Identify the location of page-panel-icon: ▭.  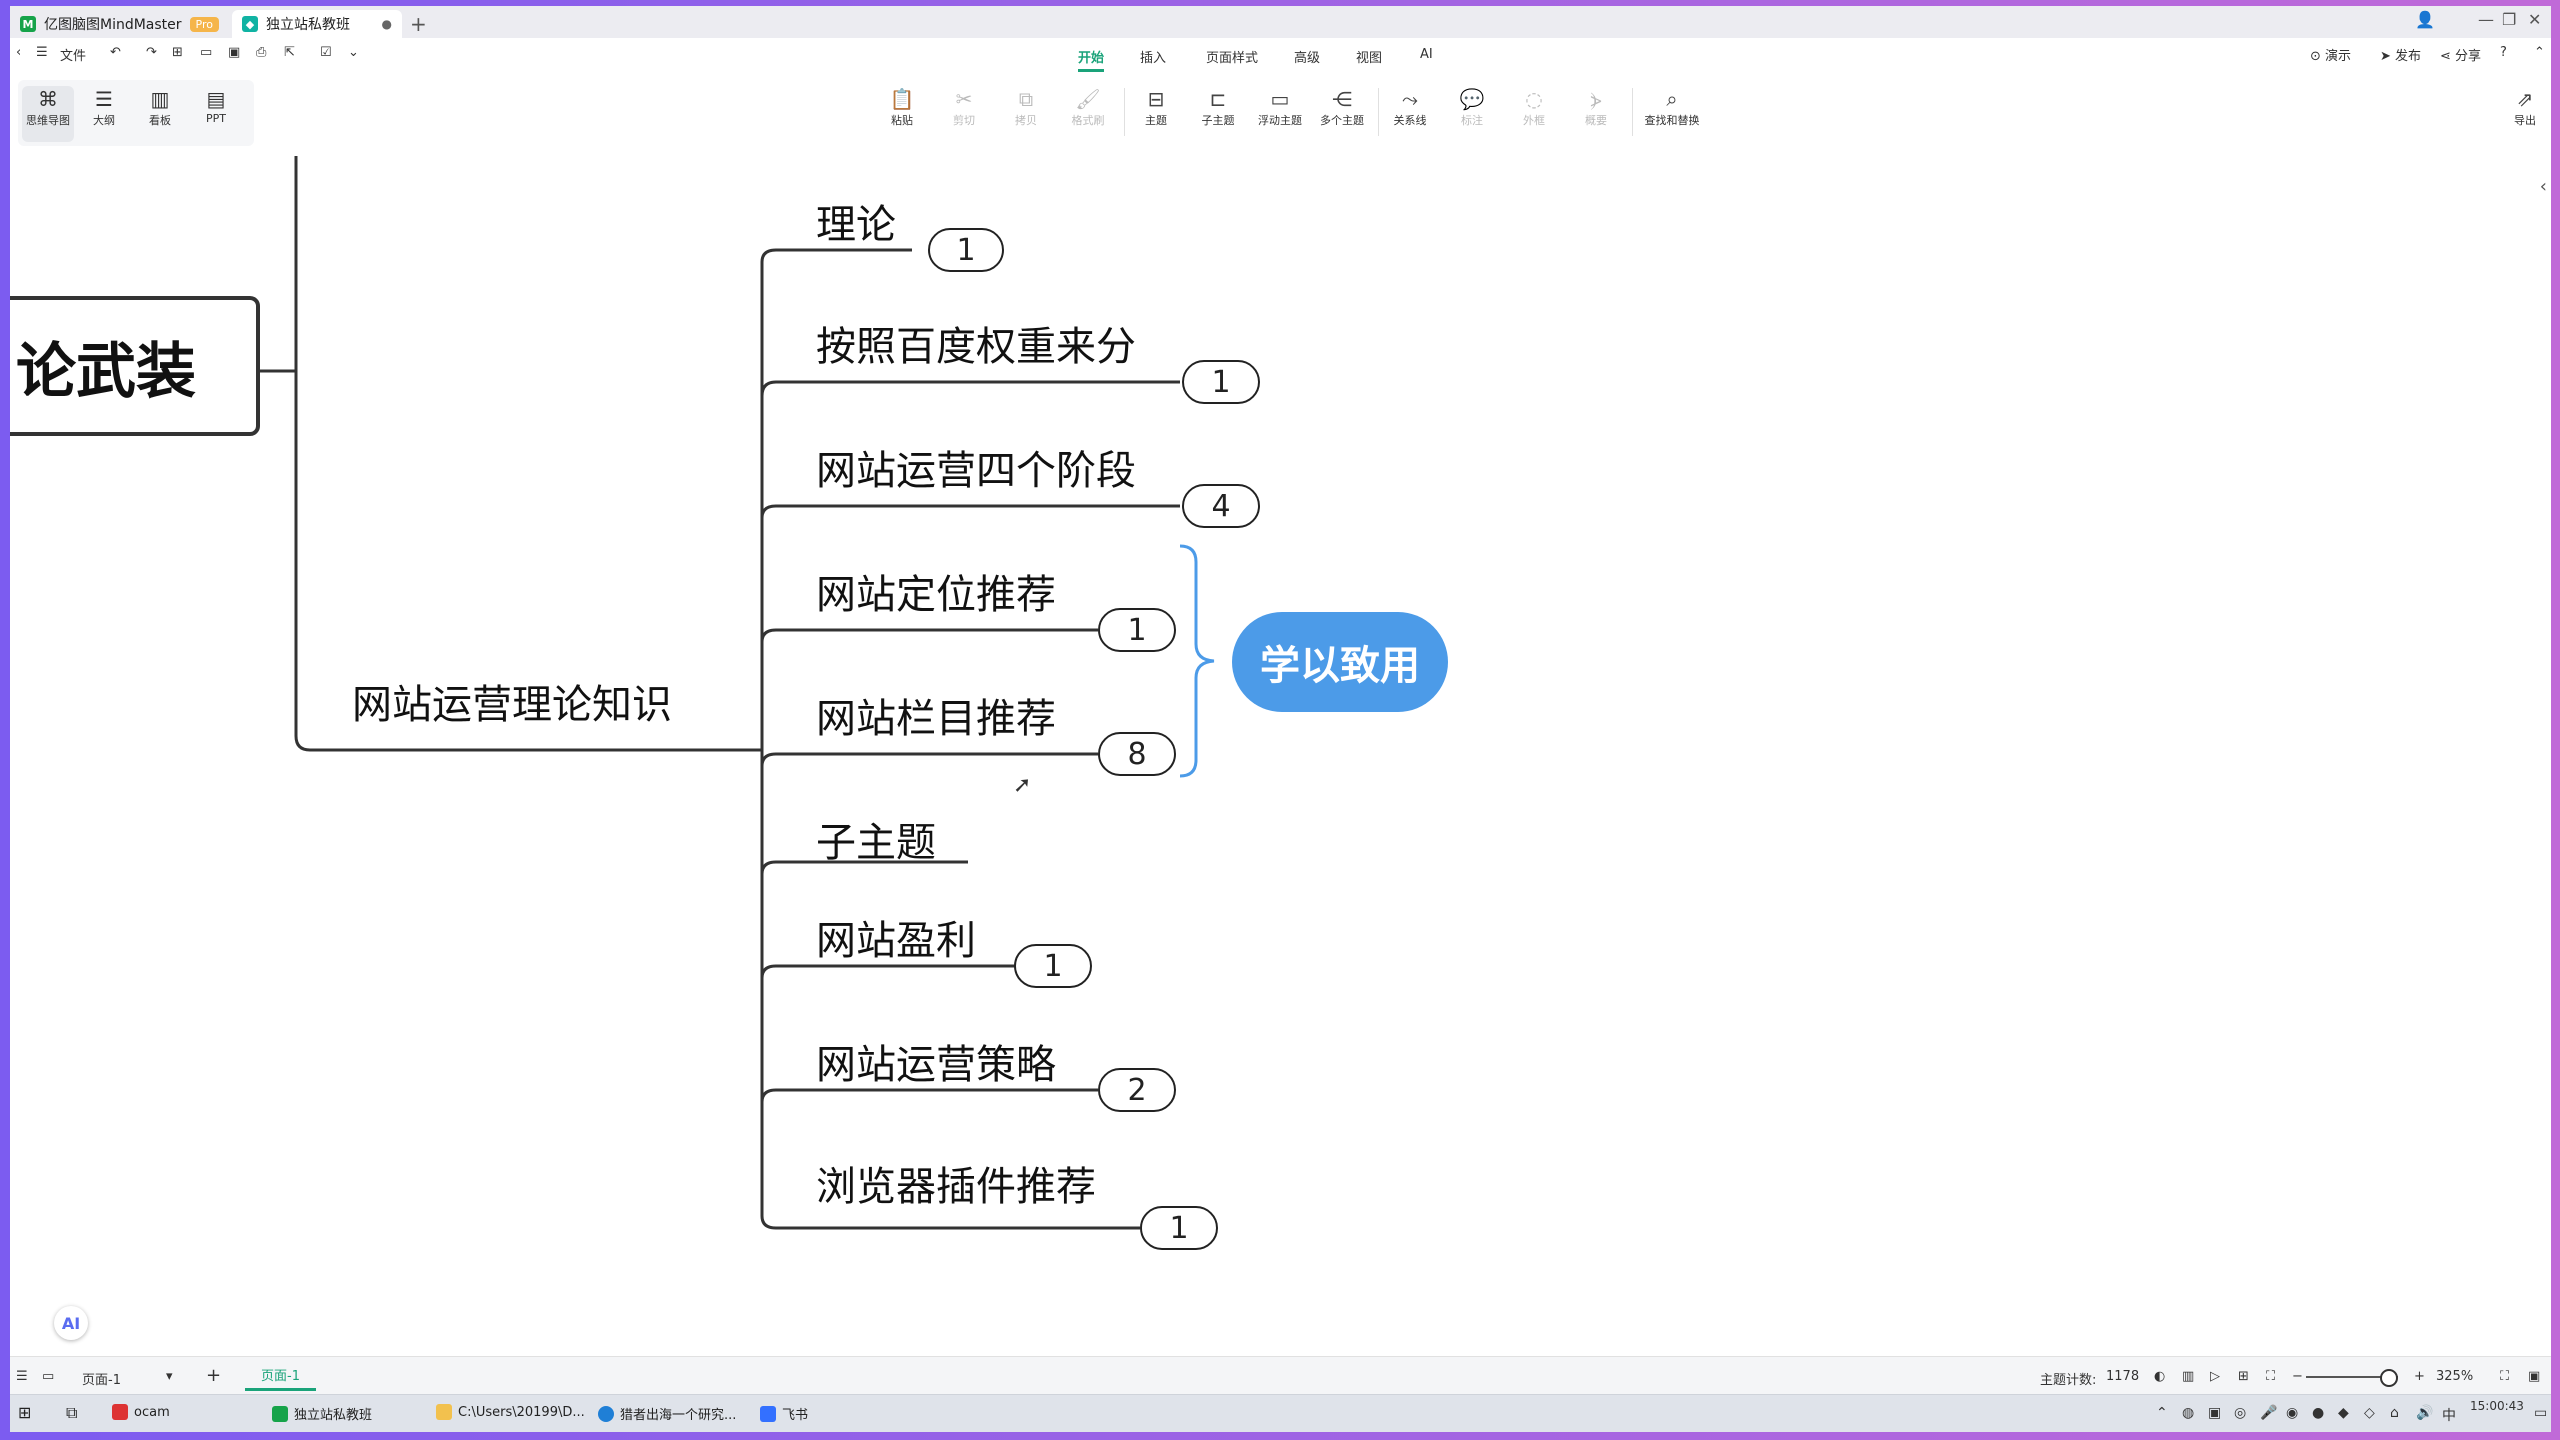
(48, 1376).